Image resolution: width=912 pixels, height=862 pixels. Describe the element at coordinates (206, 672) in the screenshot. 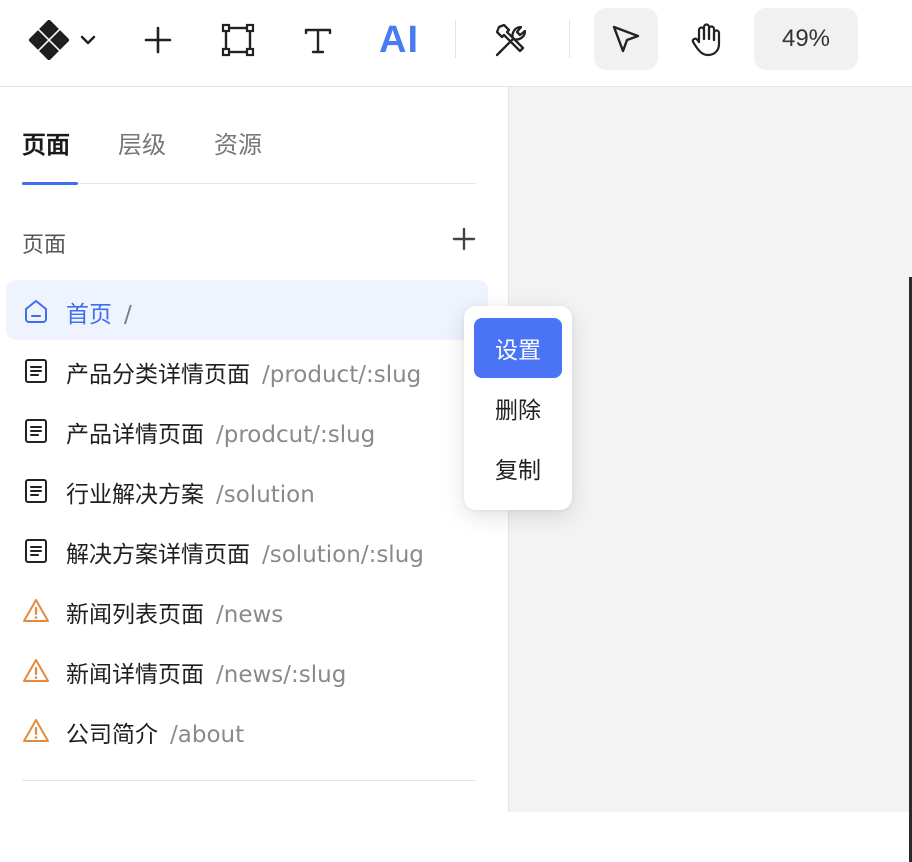

I see `page-item-label: 新闻详情页面/news/:slug` at that location.